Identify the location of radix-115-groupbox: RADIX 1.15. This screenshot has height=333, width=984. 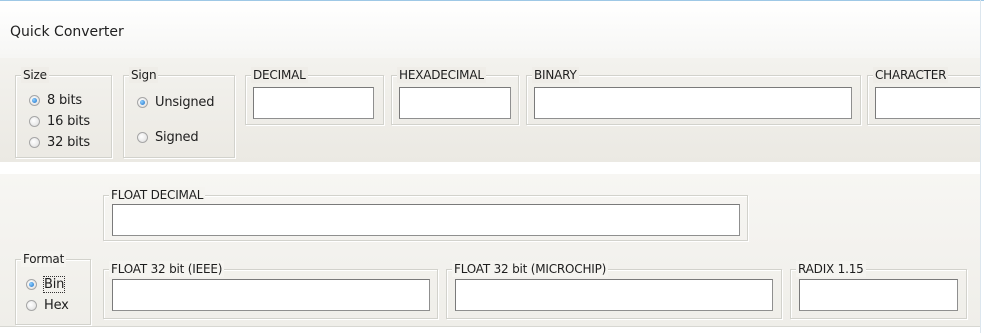
(878, 290).